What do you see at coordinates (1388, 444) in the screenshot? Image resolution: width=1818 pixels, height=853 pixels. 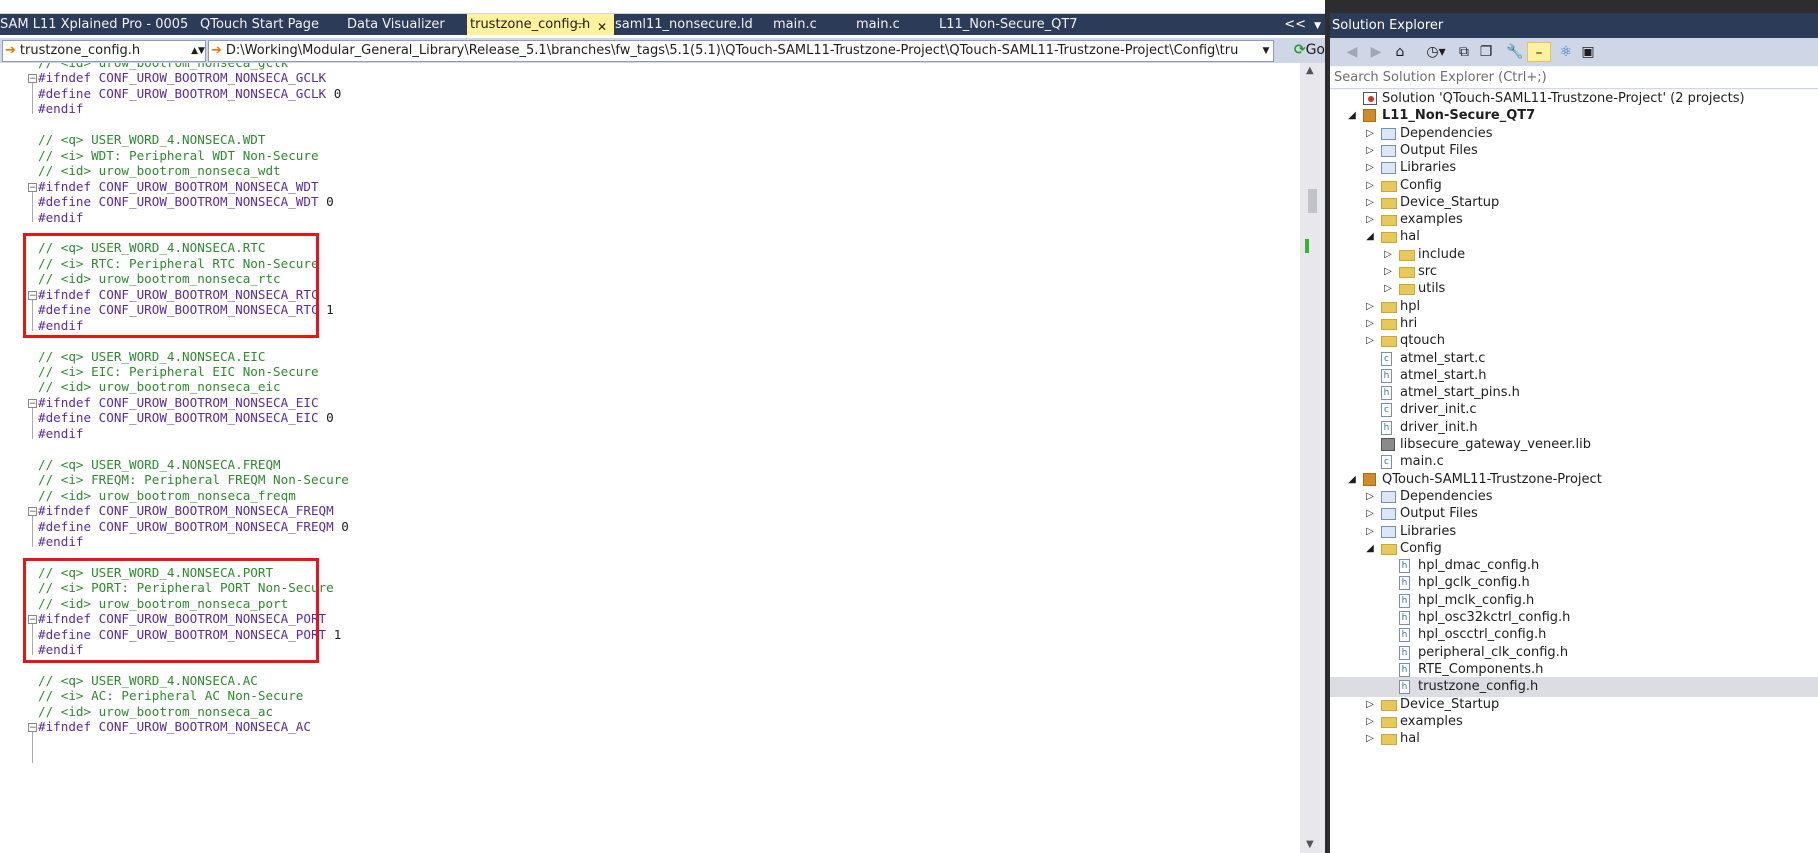 I see `lib-file-icon` at bounding box center [1388, 444].